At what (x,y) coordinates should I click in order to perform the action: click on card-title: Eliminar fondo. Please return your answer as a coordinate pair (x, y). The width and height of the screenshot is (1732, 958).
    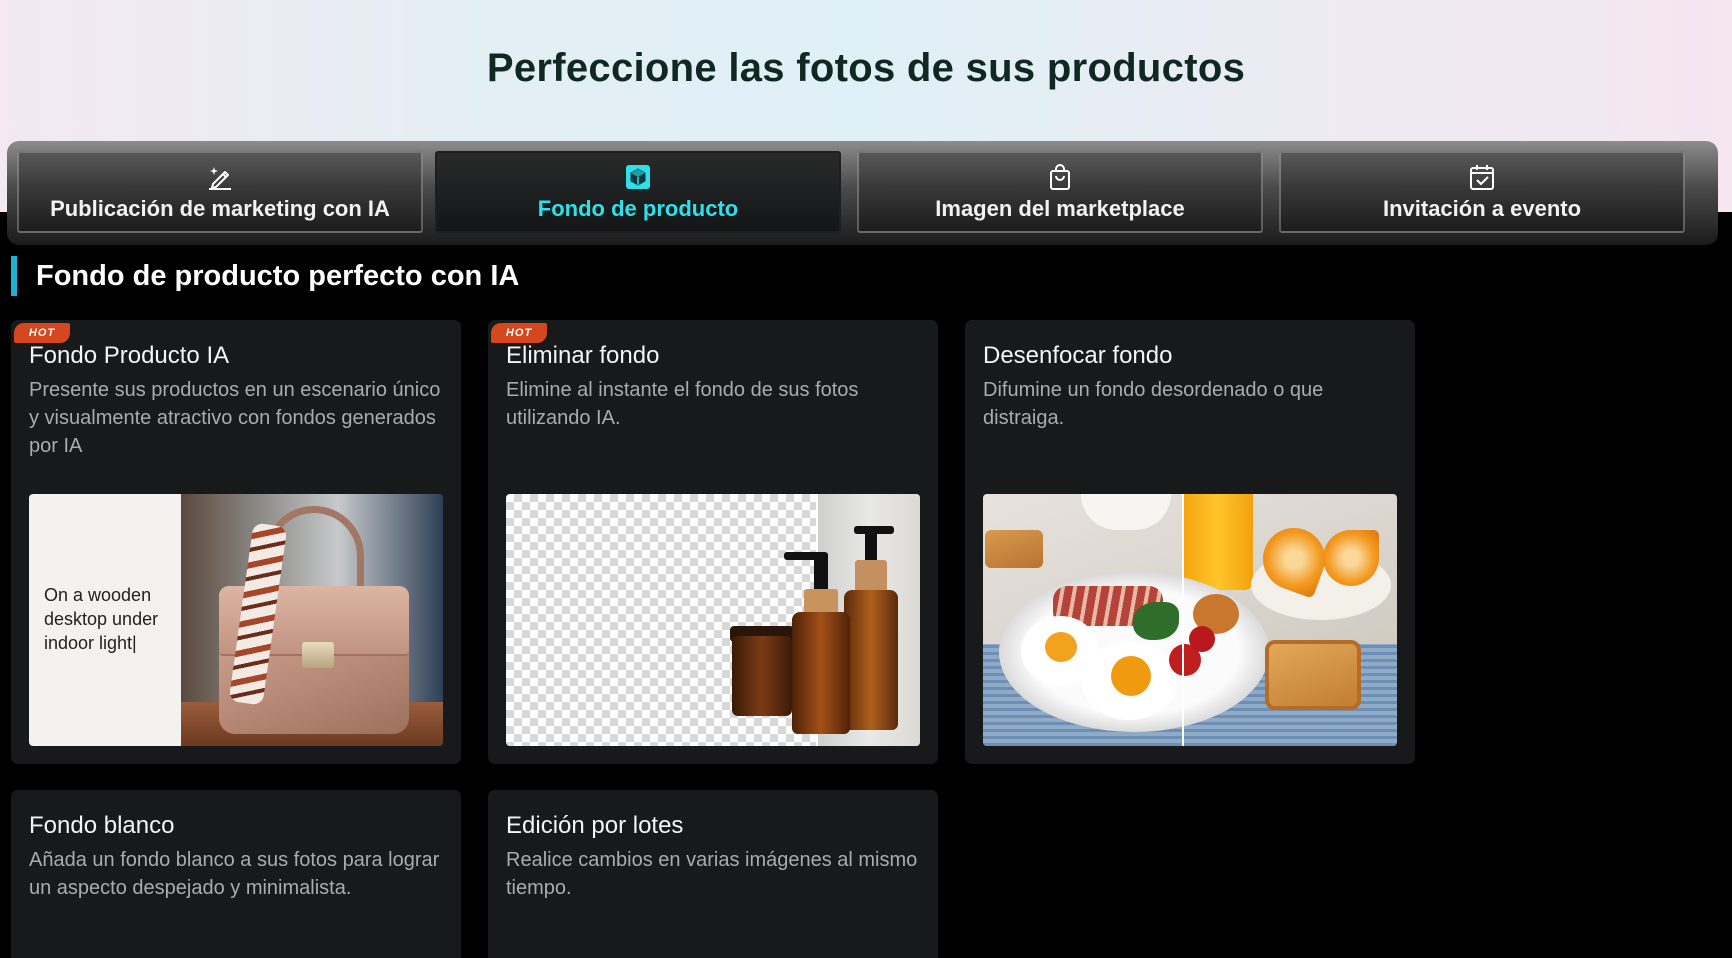
    Looking at the image, I should click on (582, 356).